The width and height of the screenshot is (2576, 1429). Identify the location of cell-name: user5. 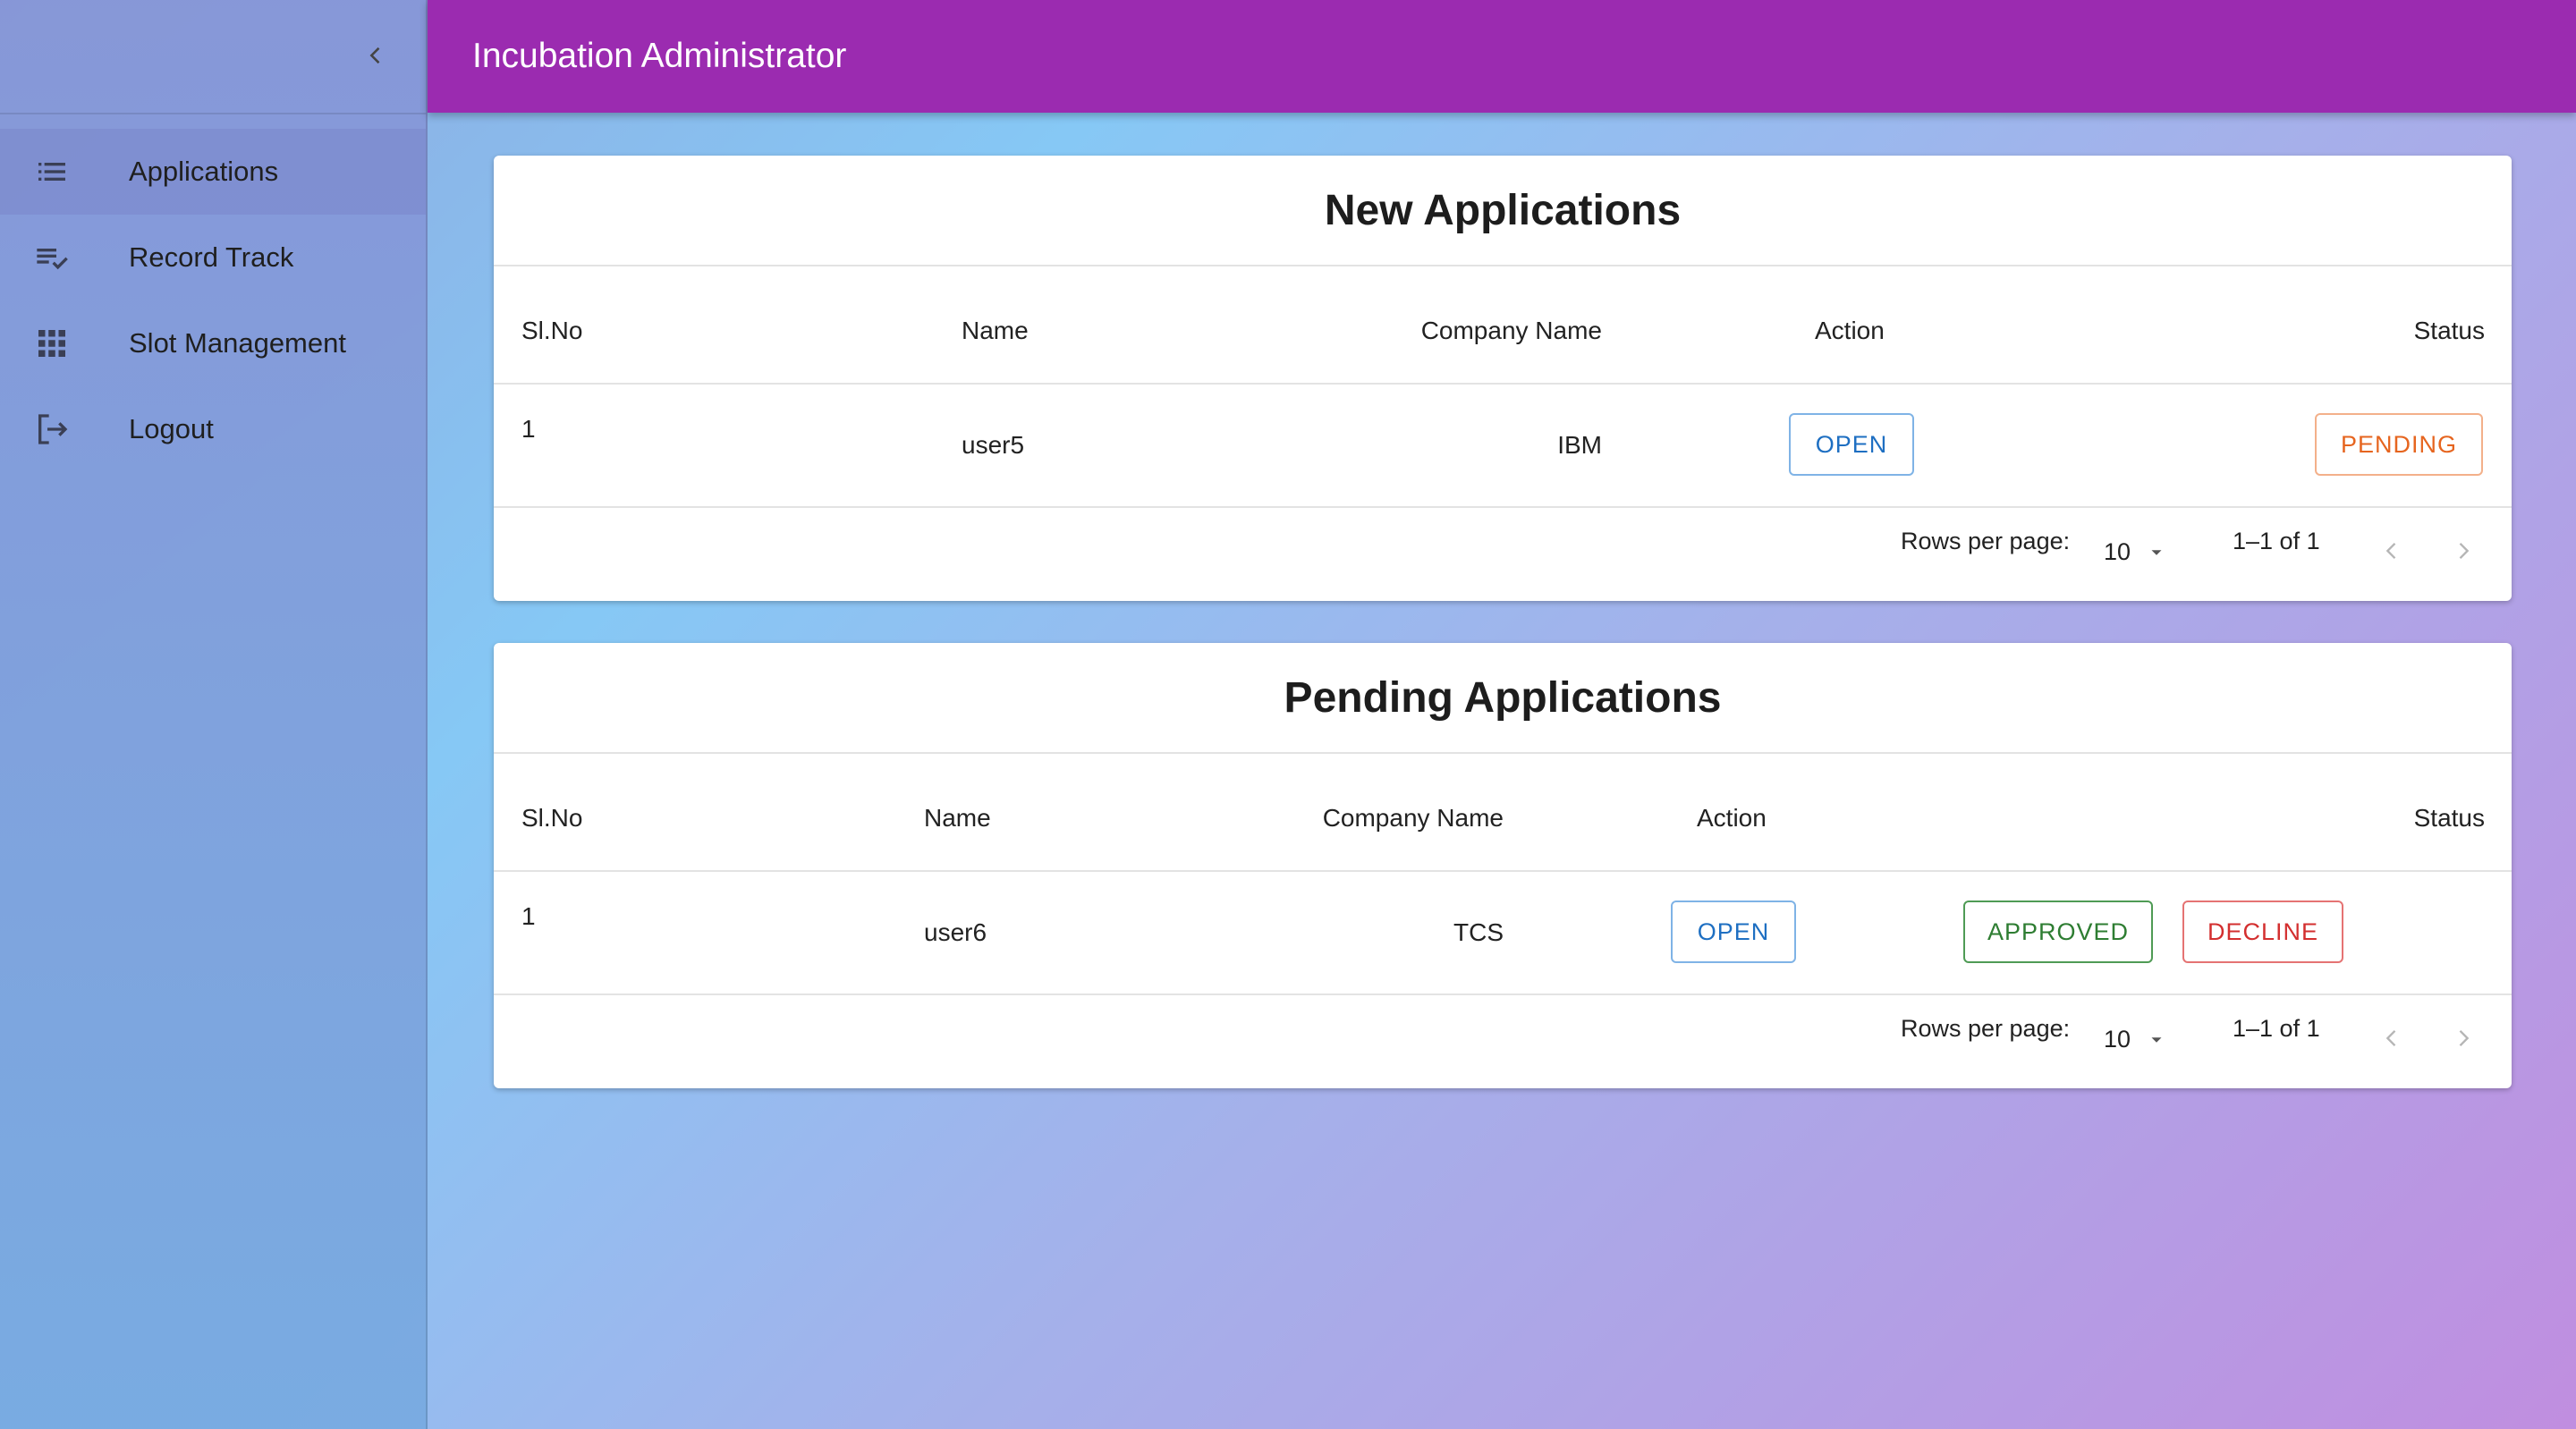
(993, 445).